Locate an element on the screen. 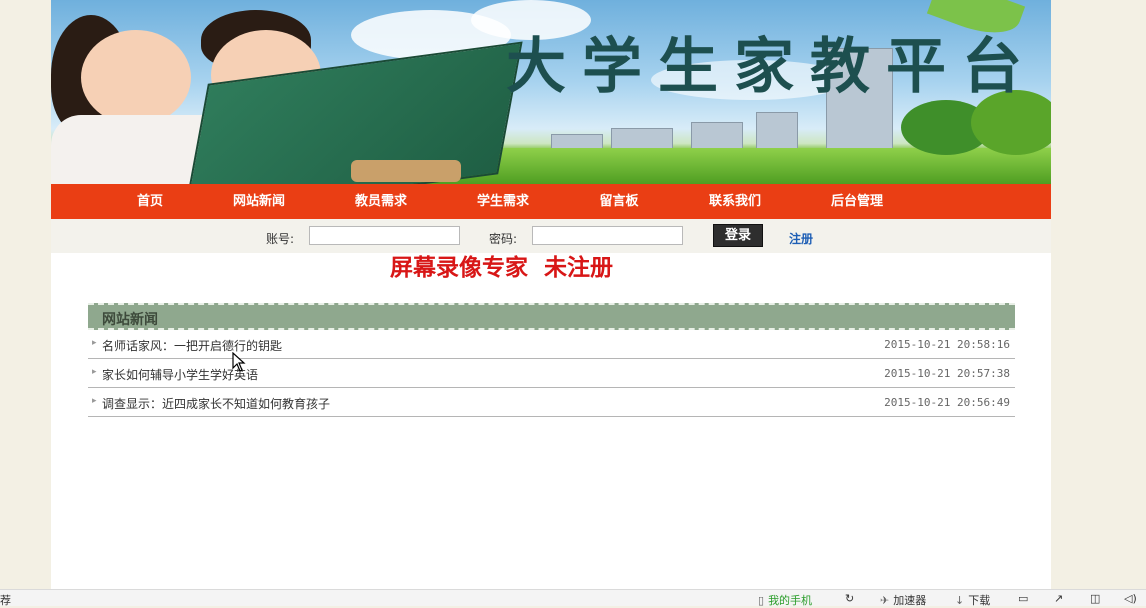 This screenshot has width=1146, height=608. accelerator-button: ✈ 加速器 is located at coordinates (903, 600).